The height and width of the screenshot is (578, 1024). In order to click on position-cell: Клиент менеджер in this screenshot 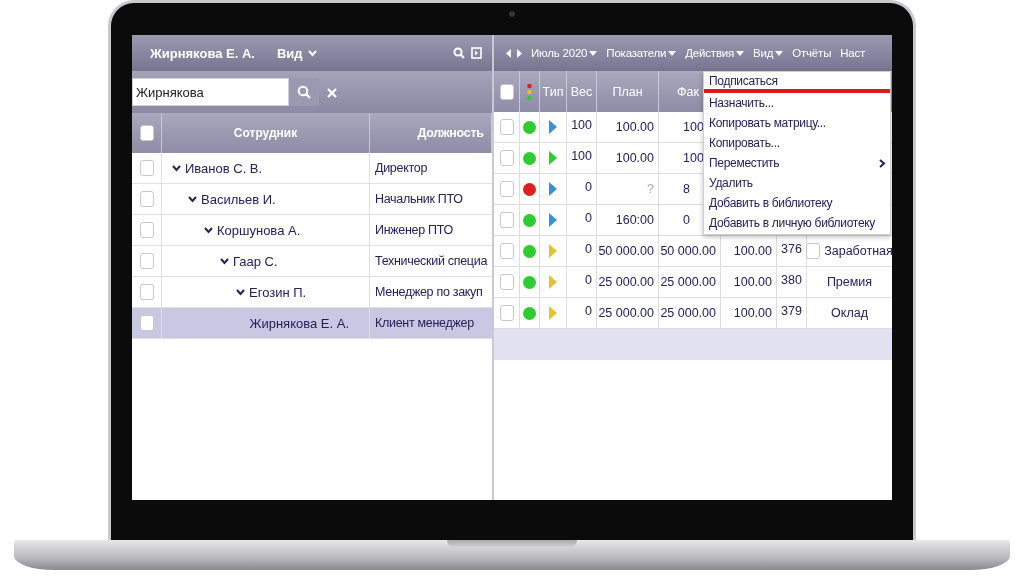, I will do `click(424, 323)`.